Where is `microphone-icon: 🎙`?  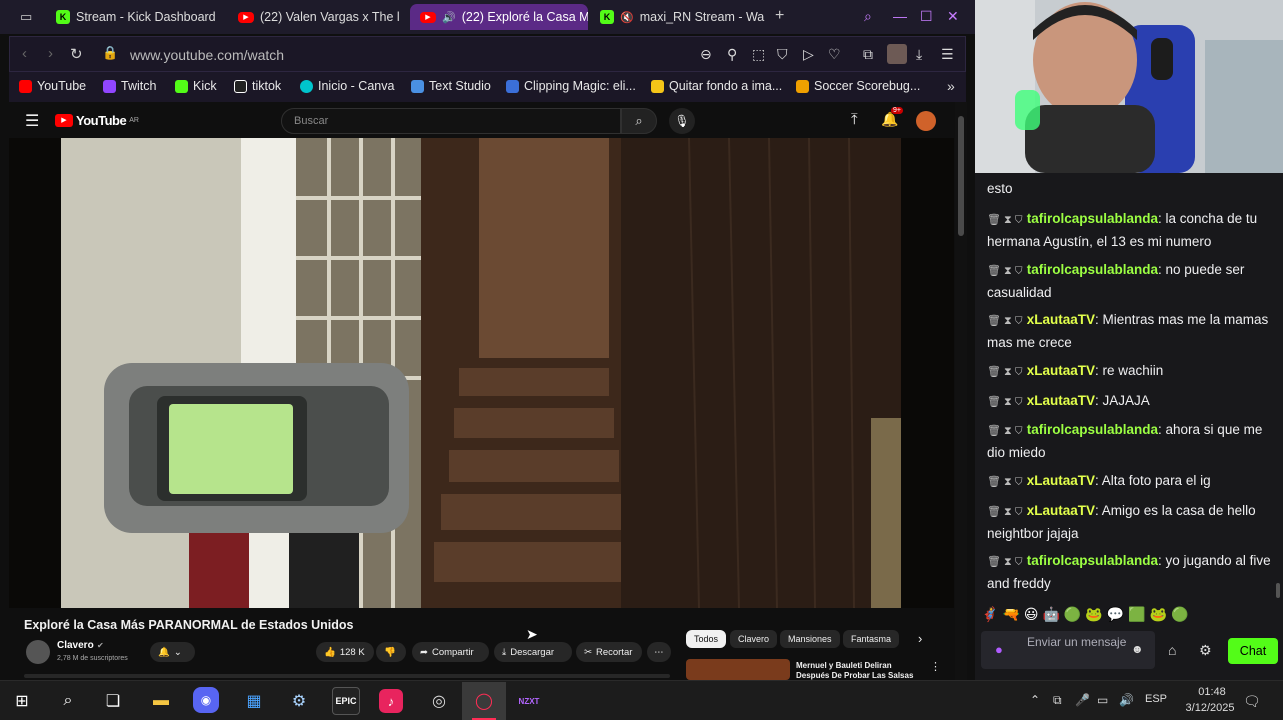
microphone-icon: 🎙 is located at coordinates (682, 121).